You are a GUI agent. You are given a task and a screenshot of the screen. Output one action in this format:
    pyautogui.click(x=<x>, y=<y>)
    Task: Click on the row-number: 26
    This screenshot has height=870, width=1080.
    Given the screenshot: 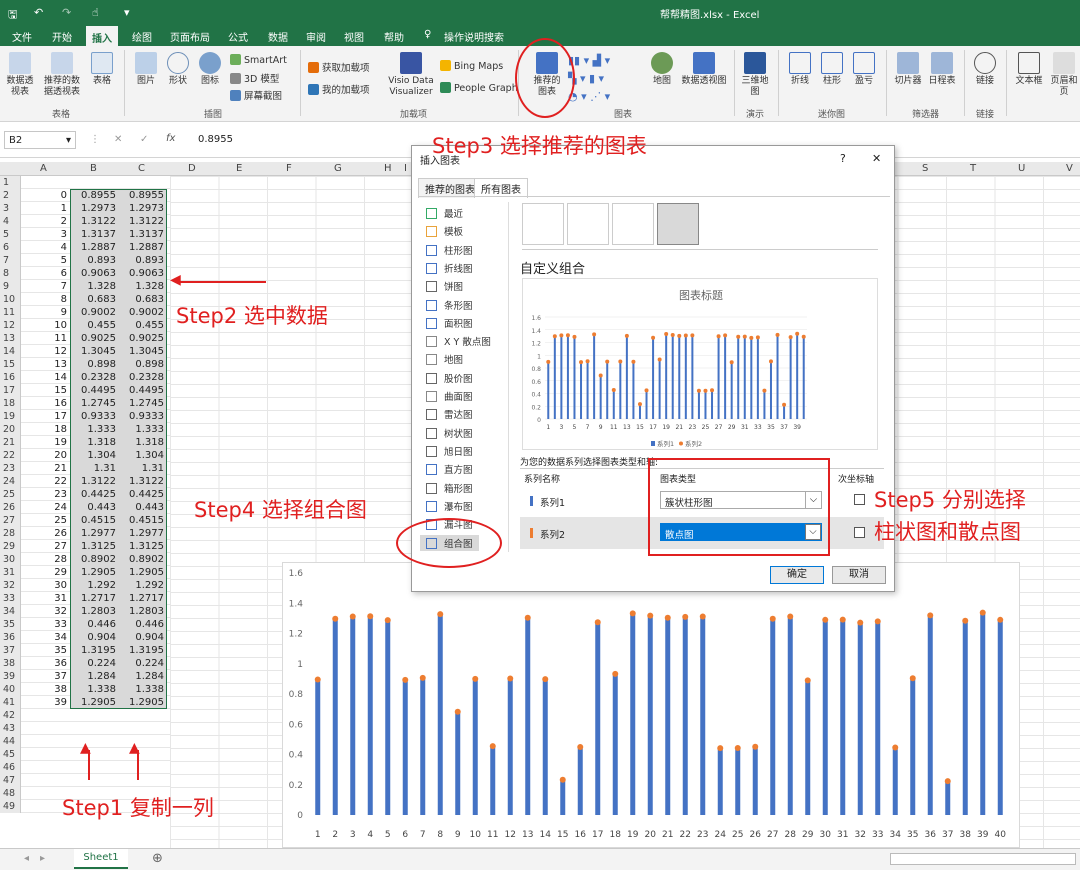 What is the action you would take?
    pyautogui.click(x=10, y=507)
    